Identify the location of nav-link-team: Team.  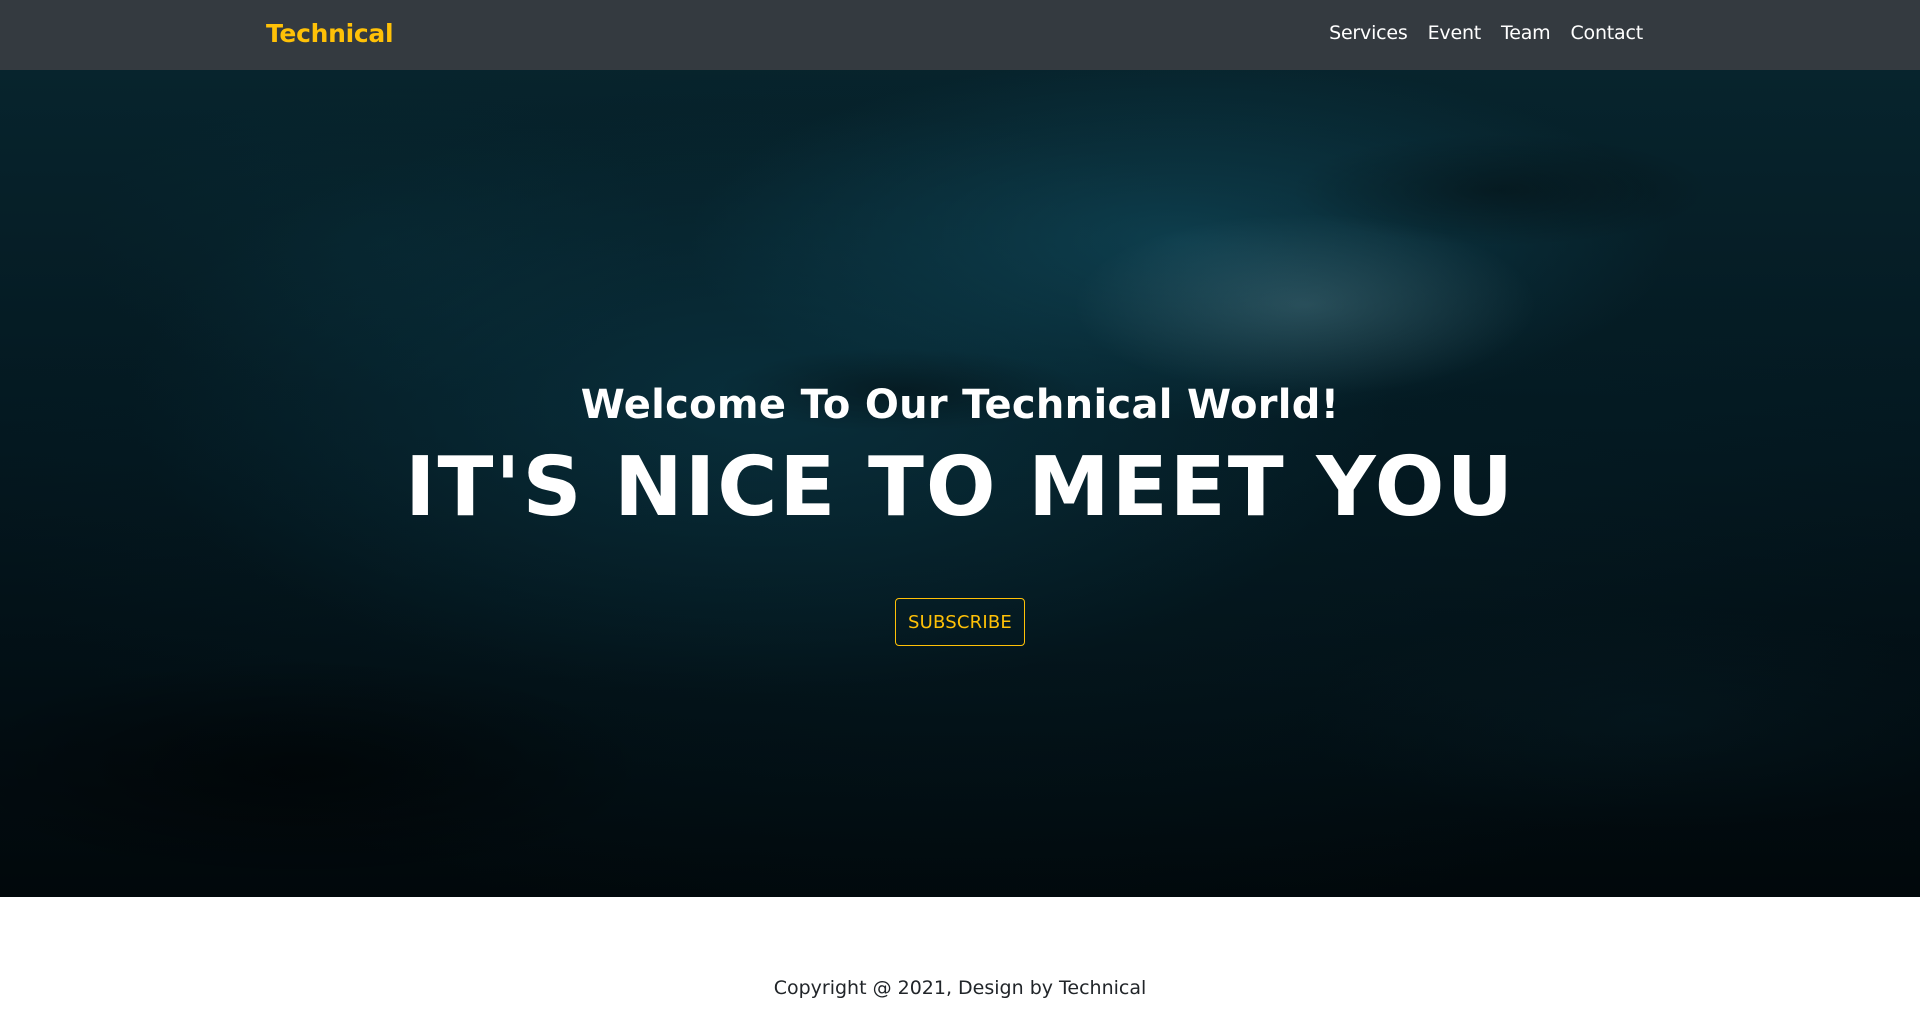
(1526, 33).